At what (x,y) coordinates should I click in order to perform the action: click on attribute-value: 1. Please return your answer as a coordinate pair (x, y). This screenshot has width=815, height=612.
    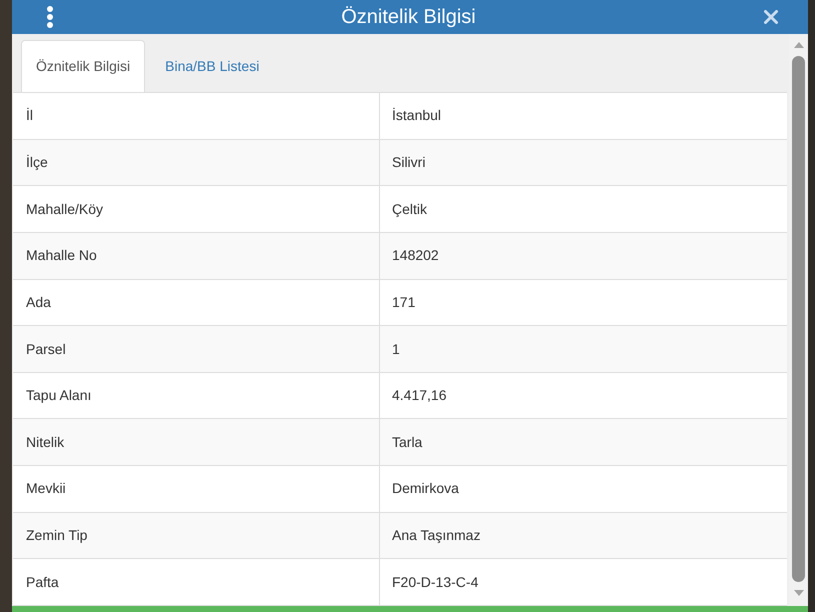
    Looking at the image, I should click on (396, 349).